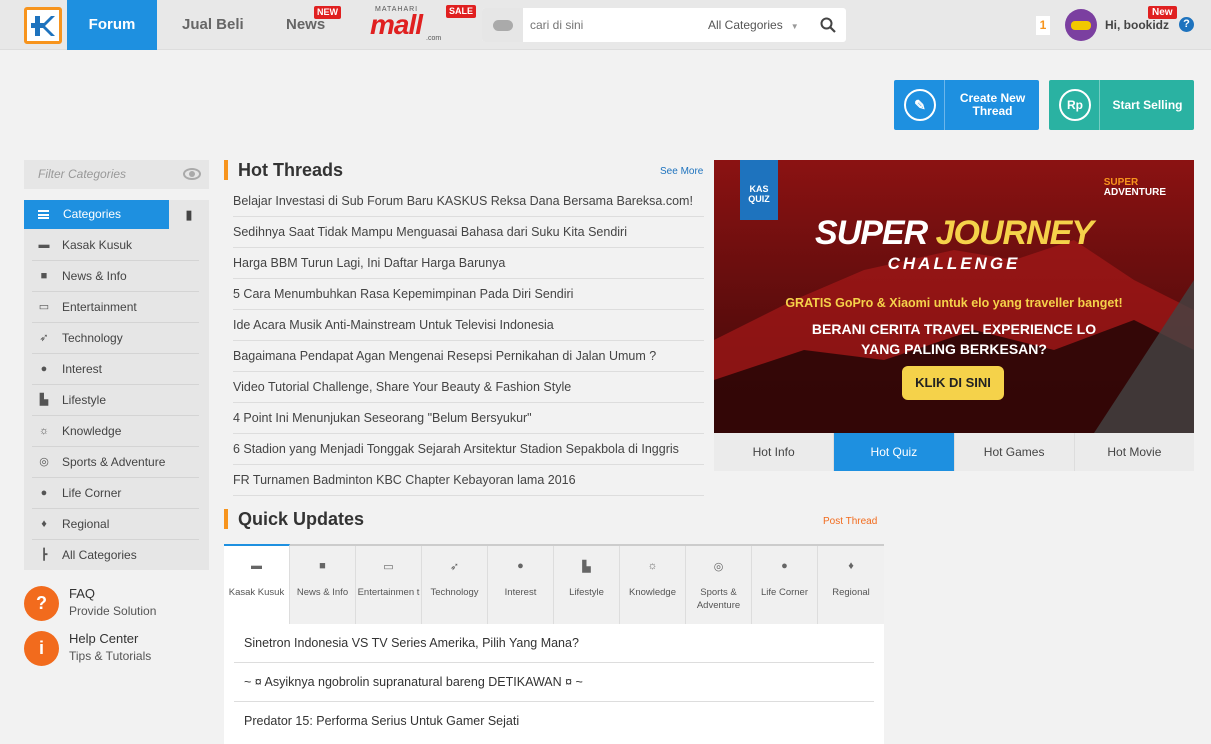 The image size is (1211, 744). I want to click on list-icon, so click(43, 214).